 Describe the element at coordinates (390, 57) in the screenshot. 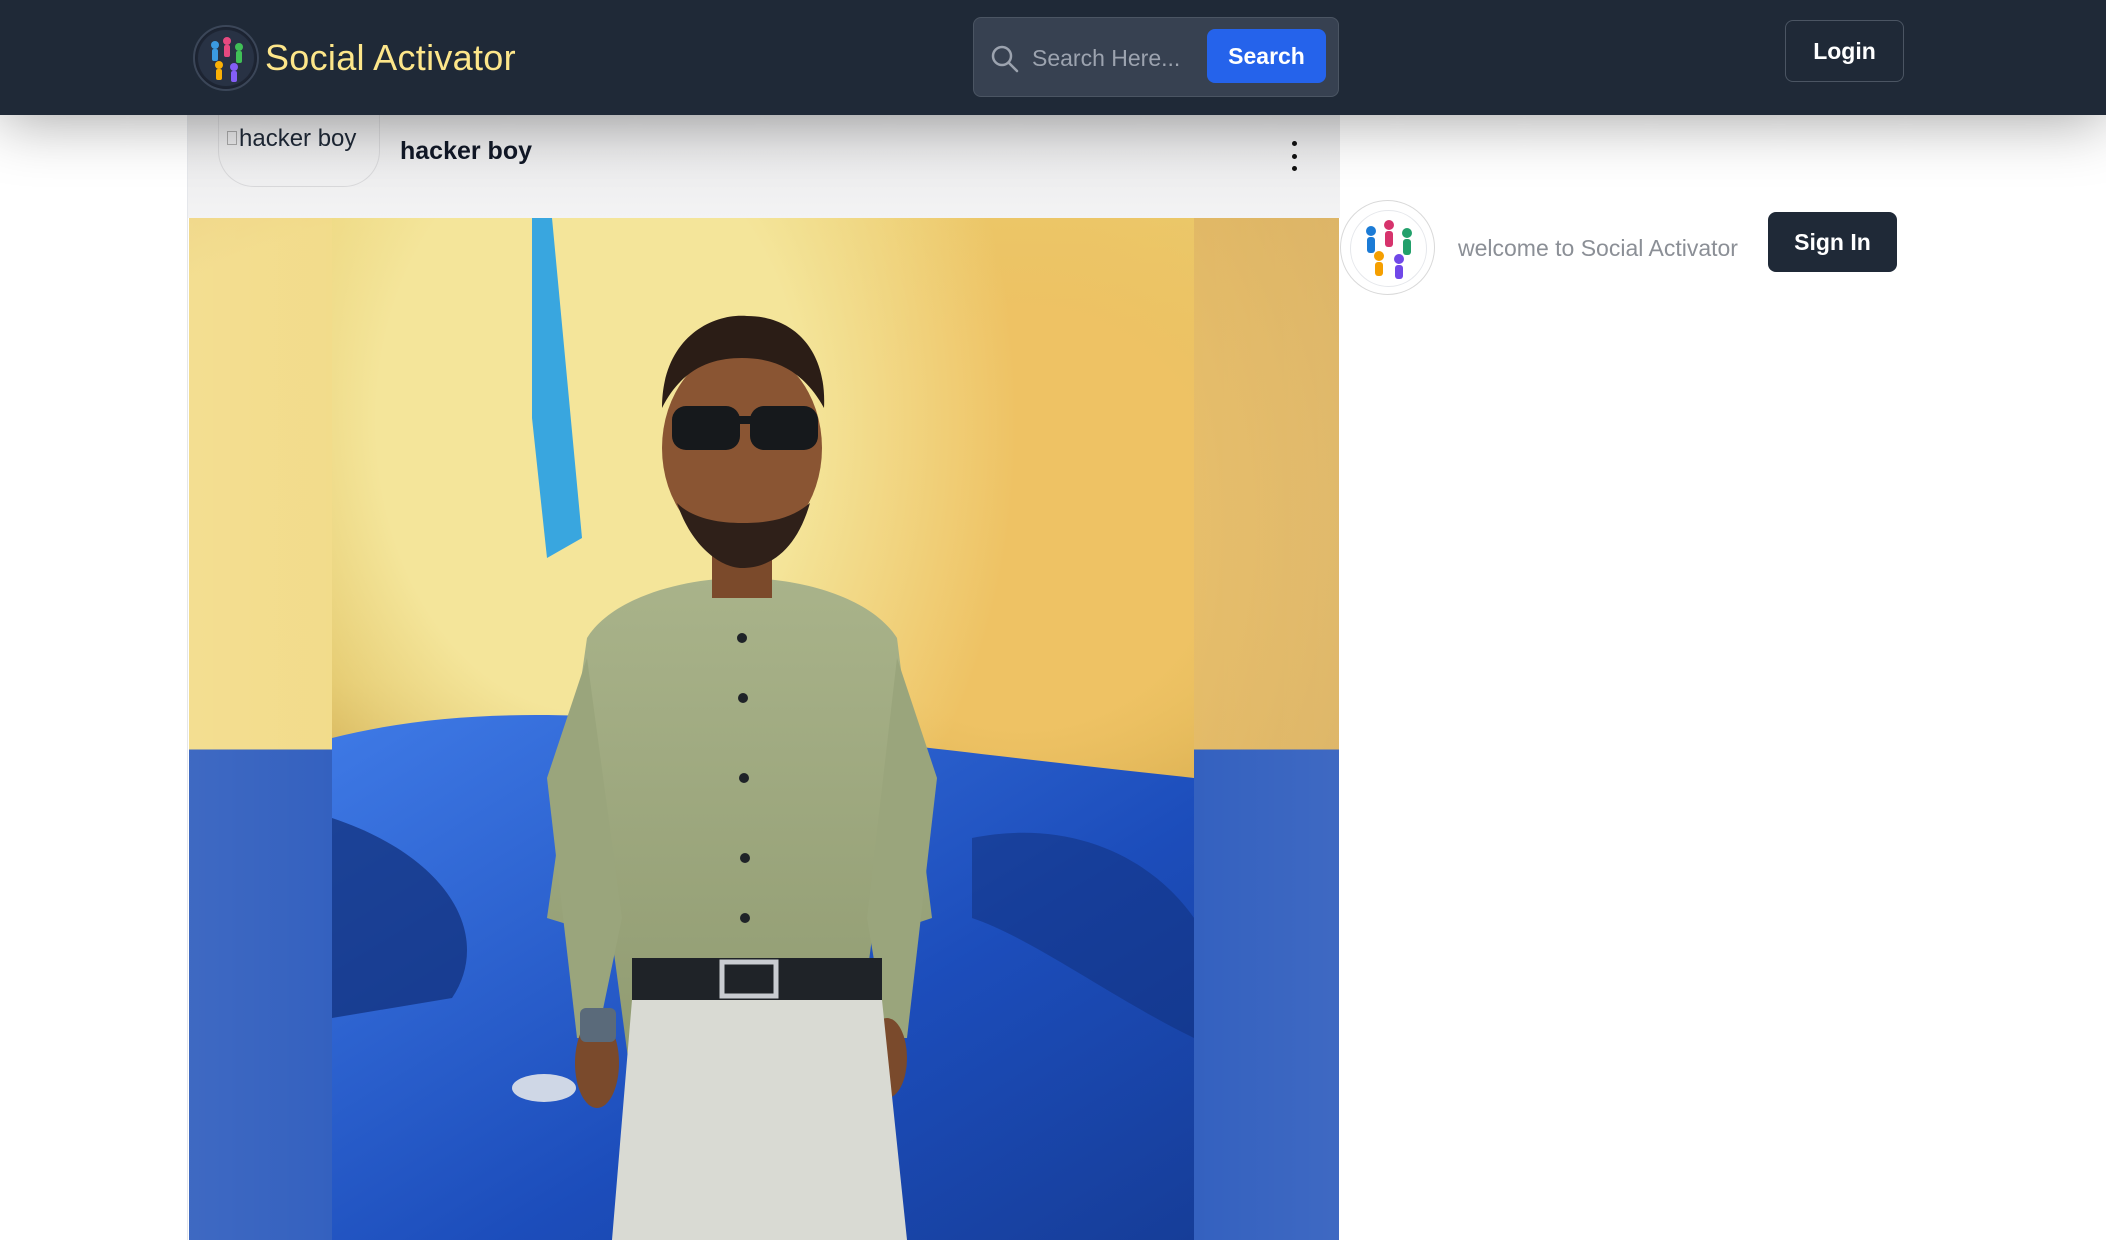

I see `brand-title: Social Activator` at that location.